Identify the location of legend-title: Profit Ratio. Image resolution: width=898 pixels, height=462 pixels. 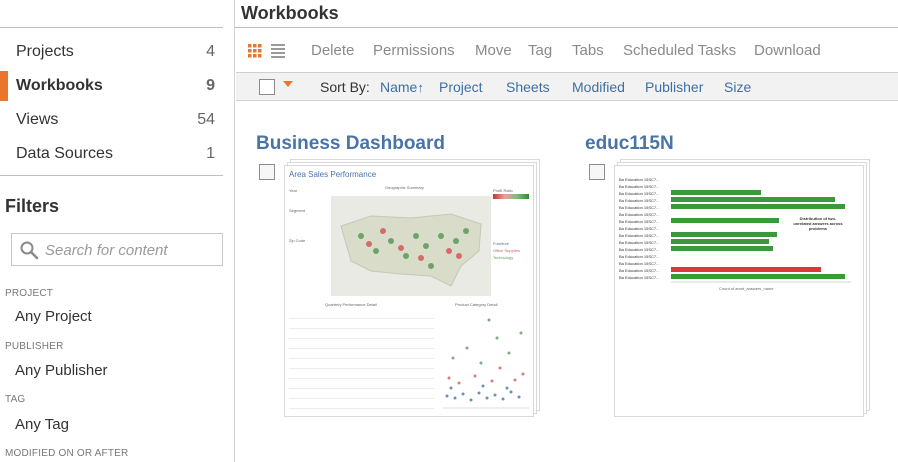
(503, 190).